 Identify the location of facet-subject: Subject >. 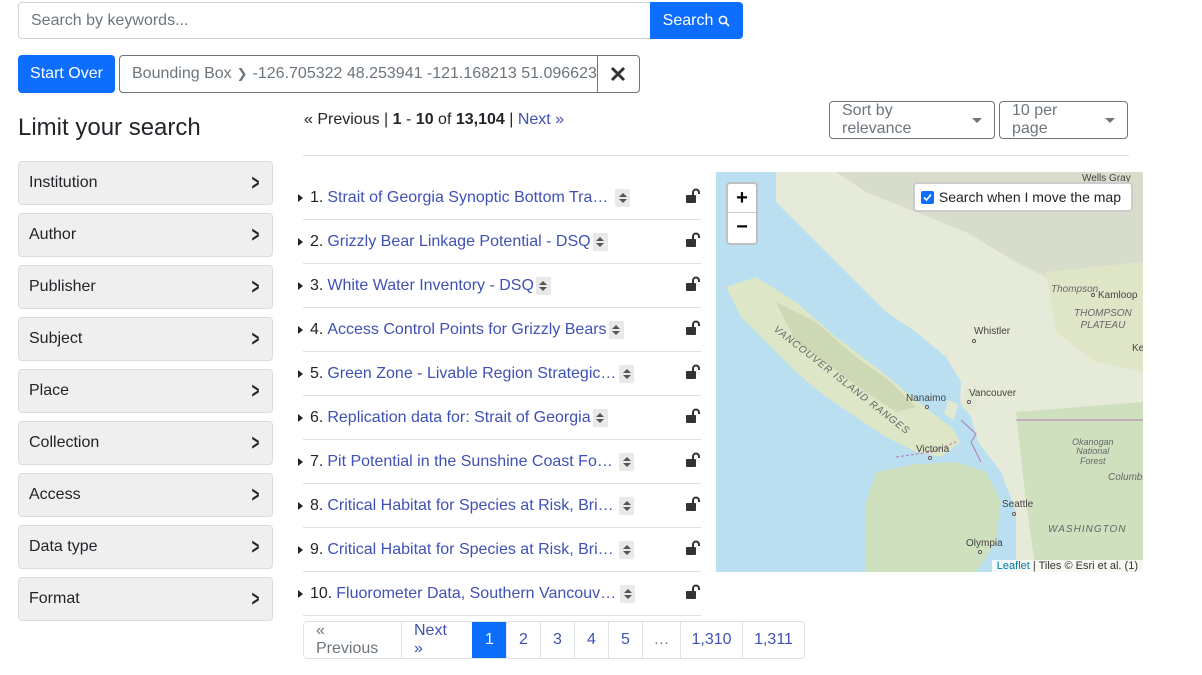
(145, 339).